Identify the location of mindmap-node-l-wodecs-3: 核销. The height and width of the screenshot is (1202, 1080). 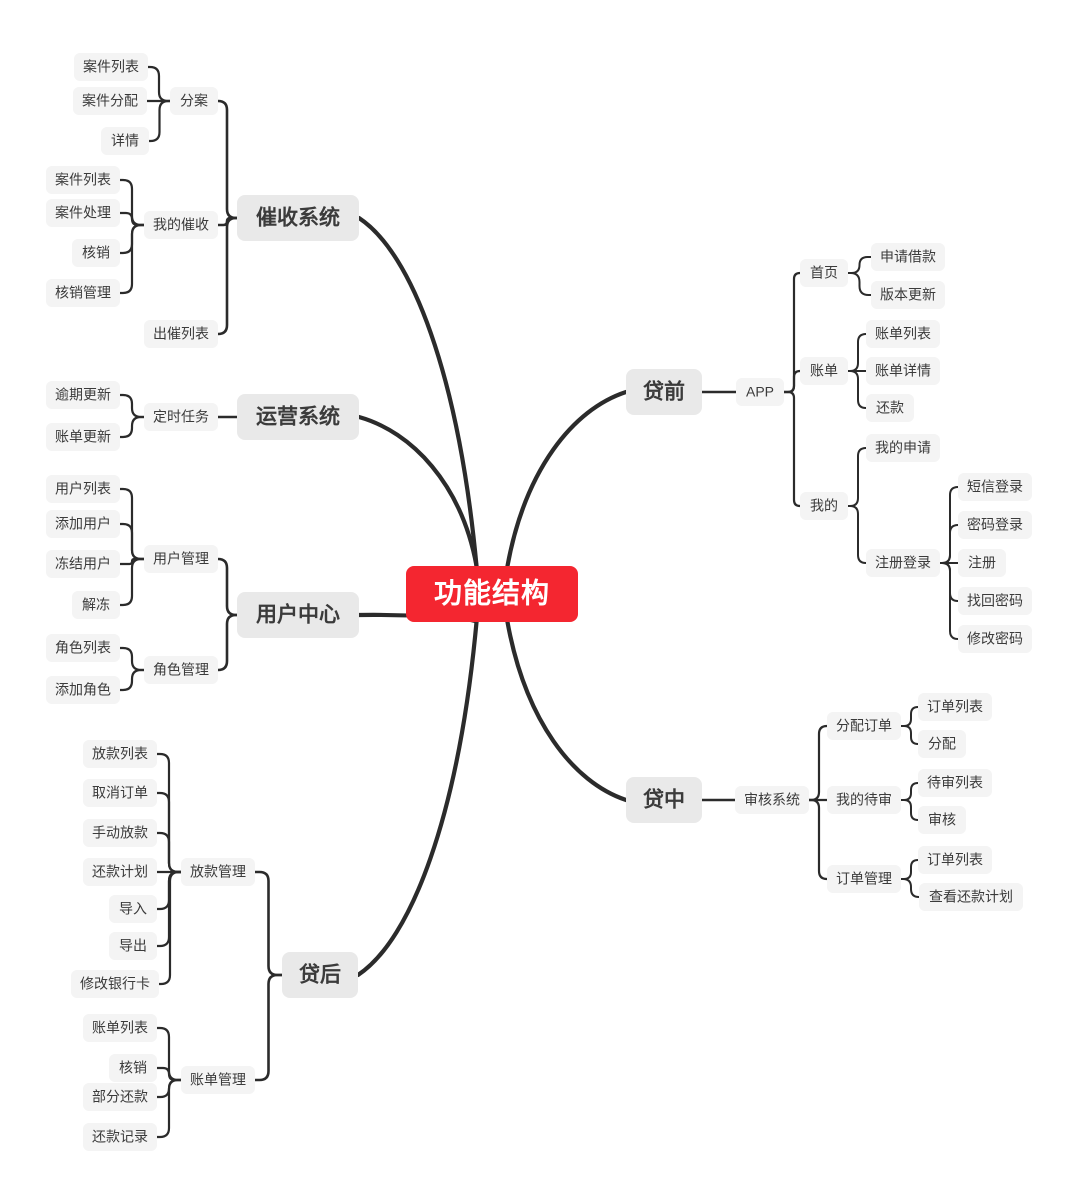
(96, 253).